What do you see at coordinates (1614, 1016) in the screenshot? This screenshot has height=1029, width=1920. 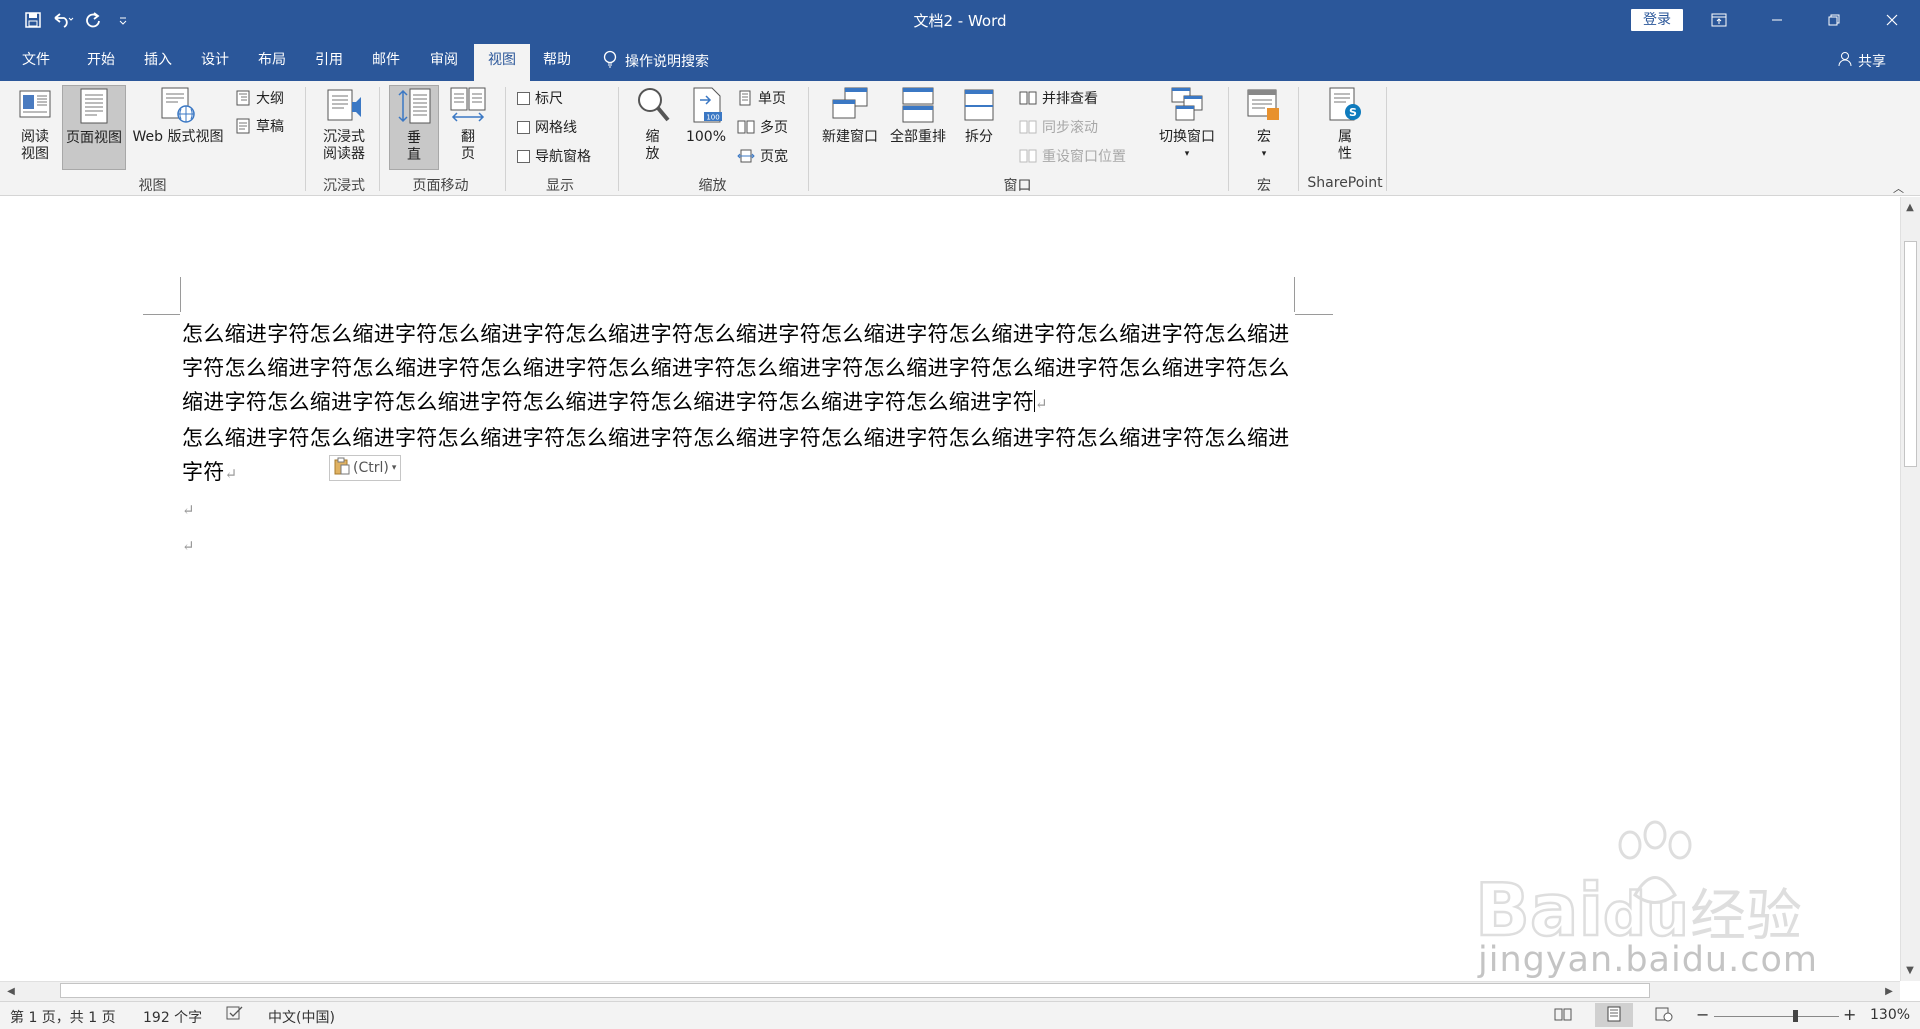 I see `print-layout-view-icon` at bounding box center [1614, 1016].